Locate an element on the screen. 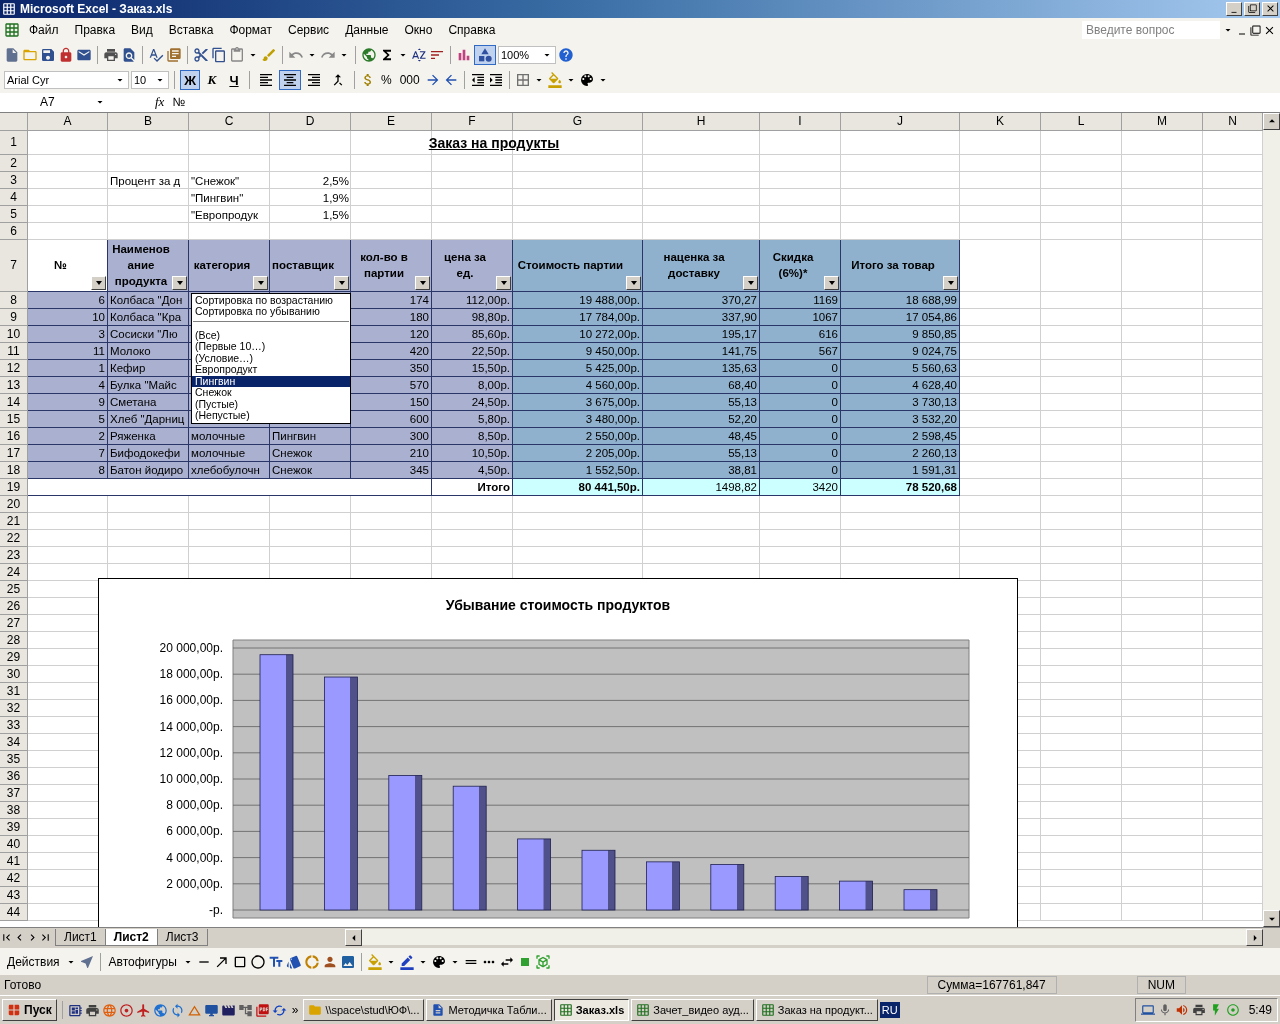 The image size is (1280, 1024). start-button: Пуск is located at coordinates (29, 1010).